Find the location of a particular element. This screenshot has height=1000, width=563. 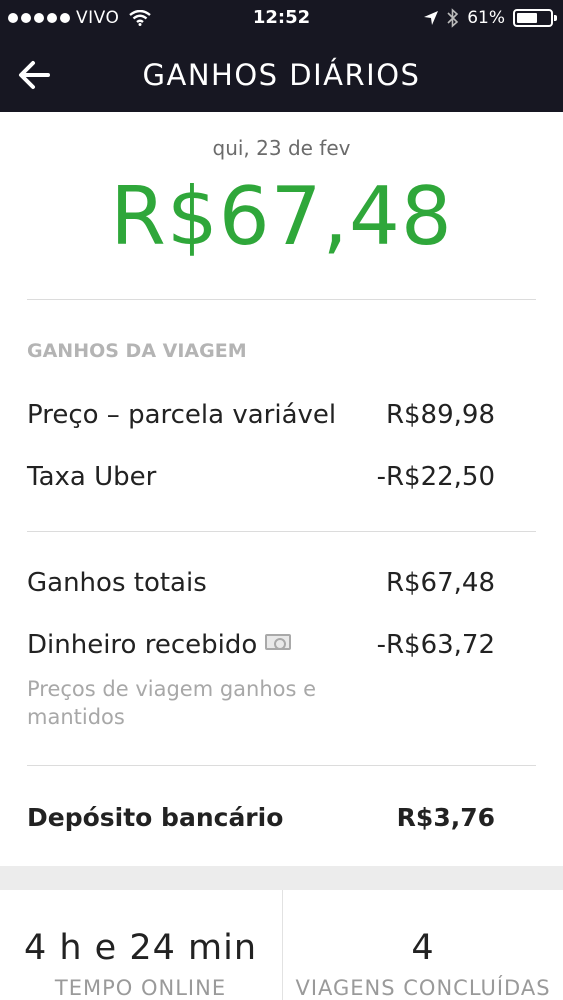

battery-fill is located at coordinates (527, 18).